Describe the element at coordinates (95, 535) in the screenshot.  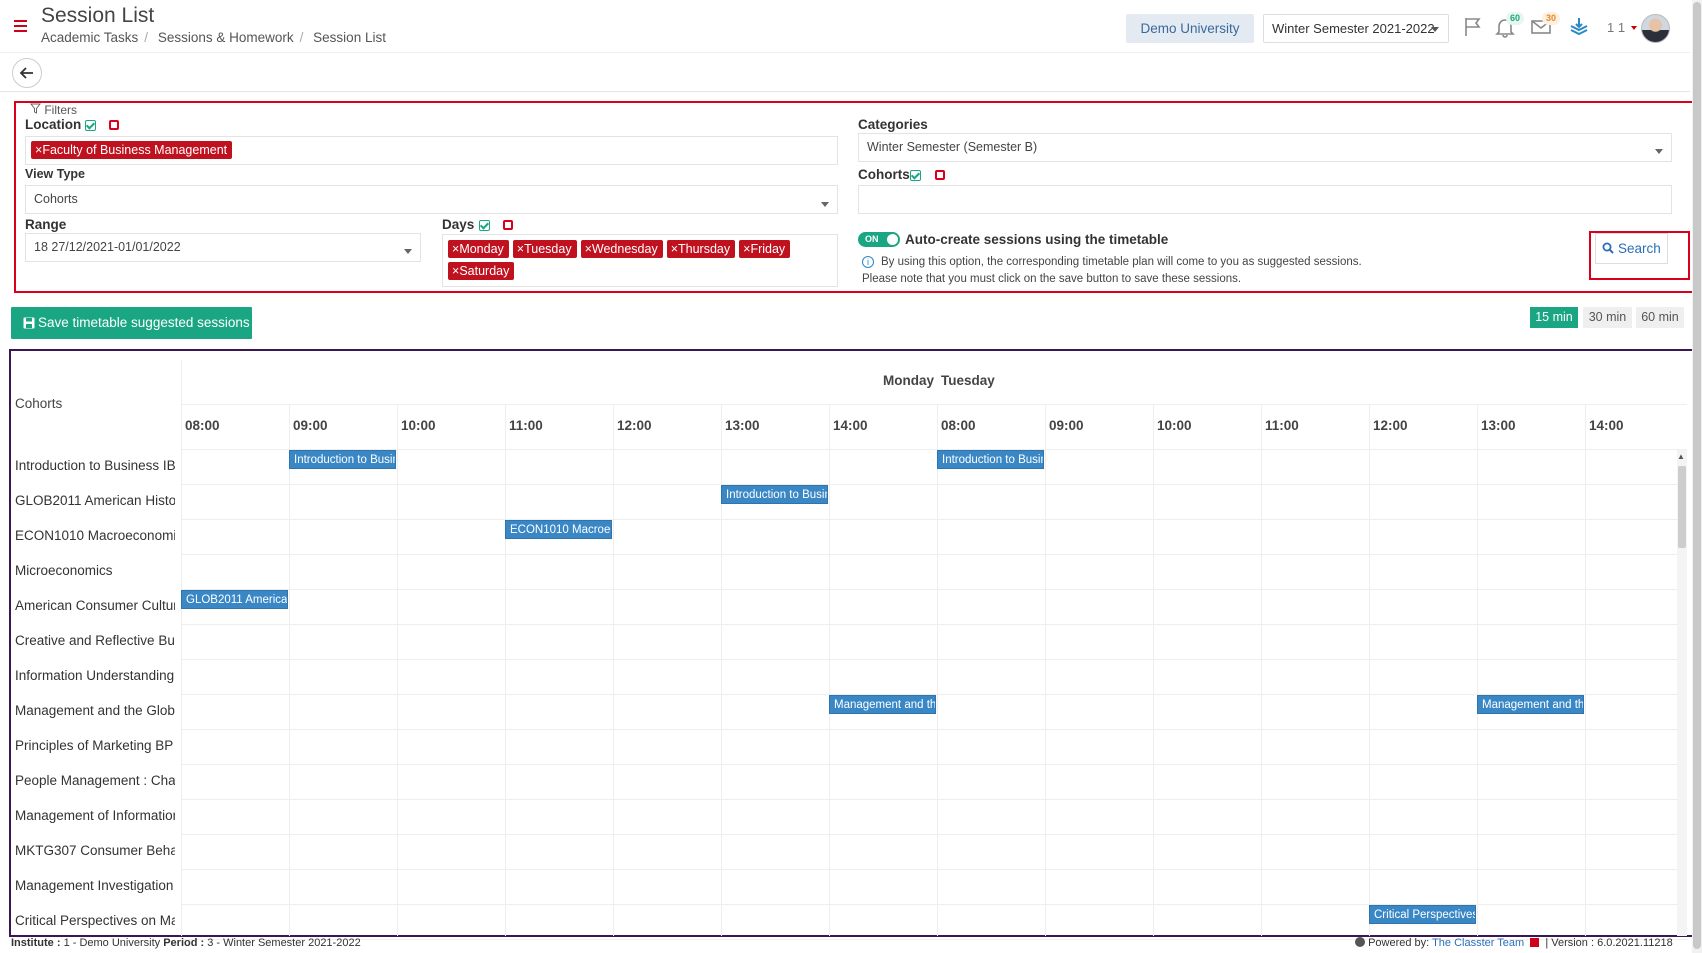
I see `cohort-row-label: ECON1010 Macroeconomics` at that location.